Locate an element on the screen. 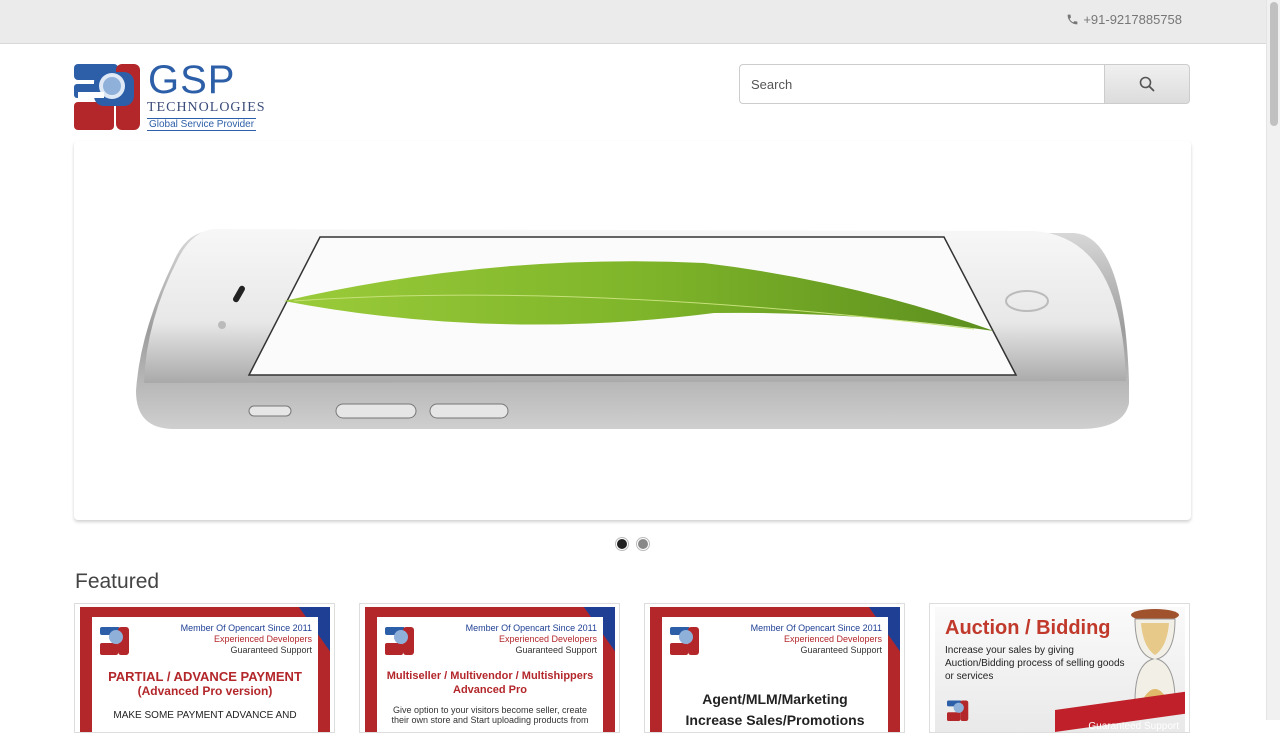 The width and height of the screenshot is (1280, 733). site-logo: GSP TECHNOLOGIES Global Service Provider is located at coordinates (175, 96).